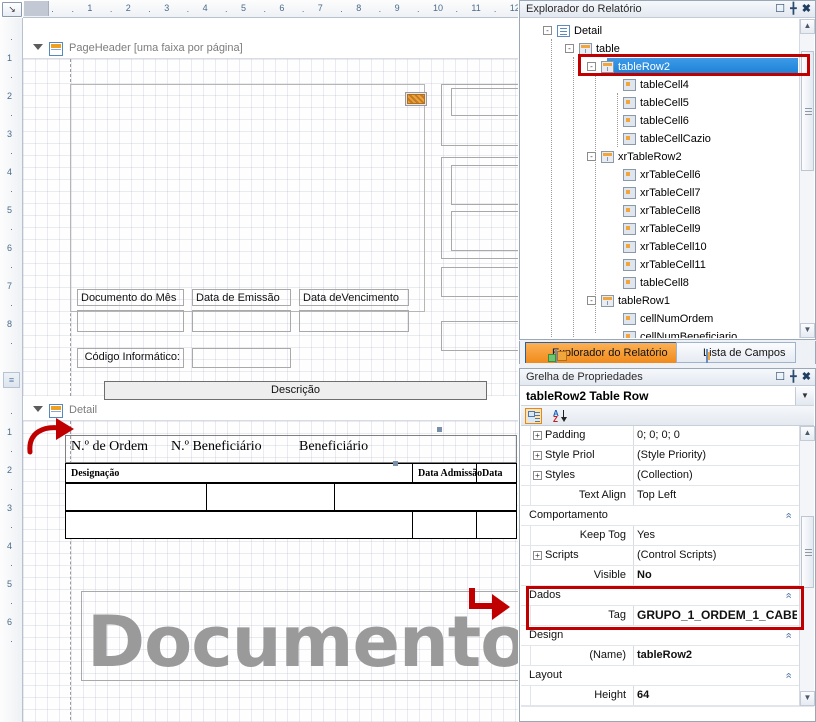 This screenshot has height=722, width=816. I want to click on property-row-style-priol: + Style Priol (Style Priority), so click(660, 456).